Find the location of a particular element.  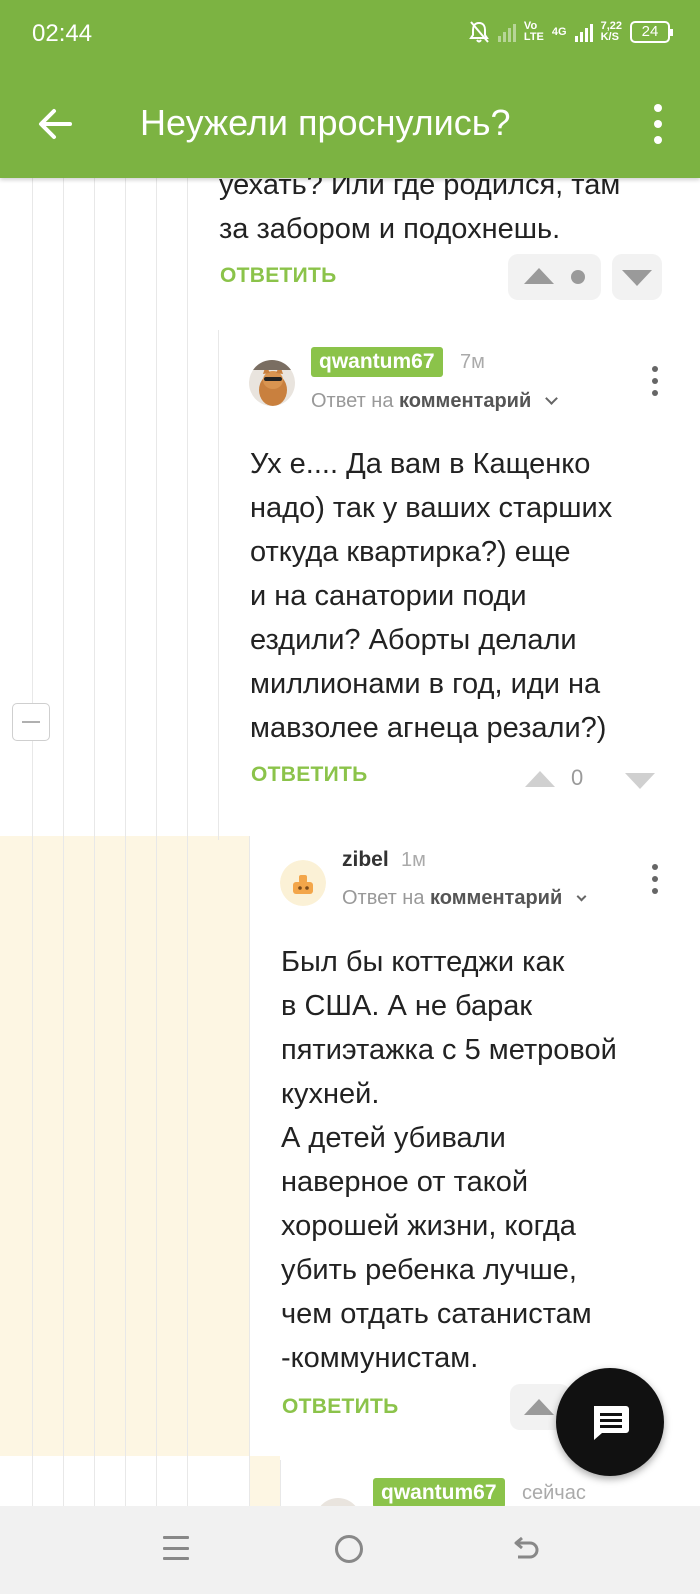

network-speed: 7,22 K/S is located at coordinates (611, 31).